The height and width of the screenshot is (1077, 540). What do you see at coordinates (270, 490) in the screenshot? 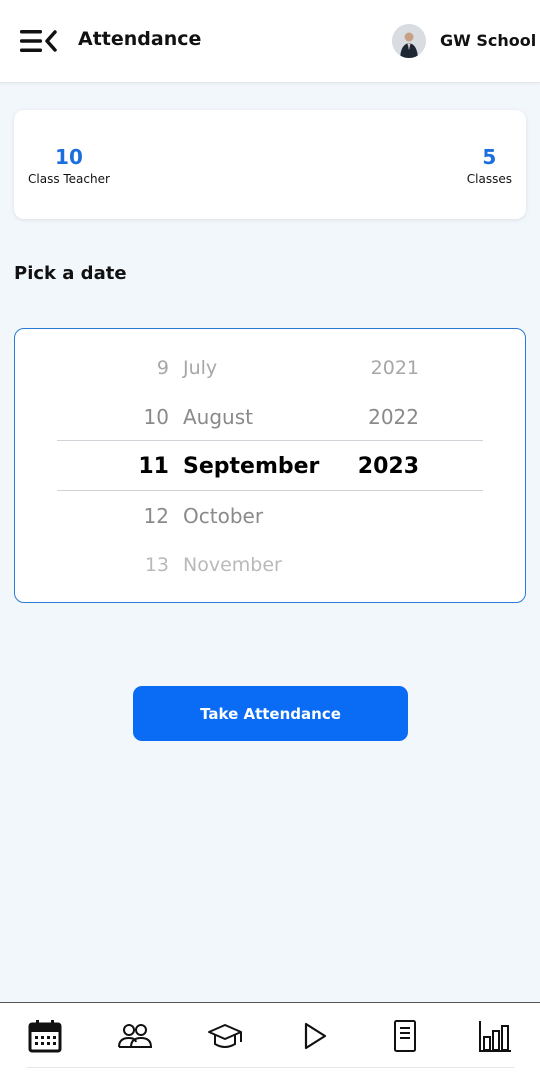
I see `selection-bottom-line` at bounding box center [270, 490].